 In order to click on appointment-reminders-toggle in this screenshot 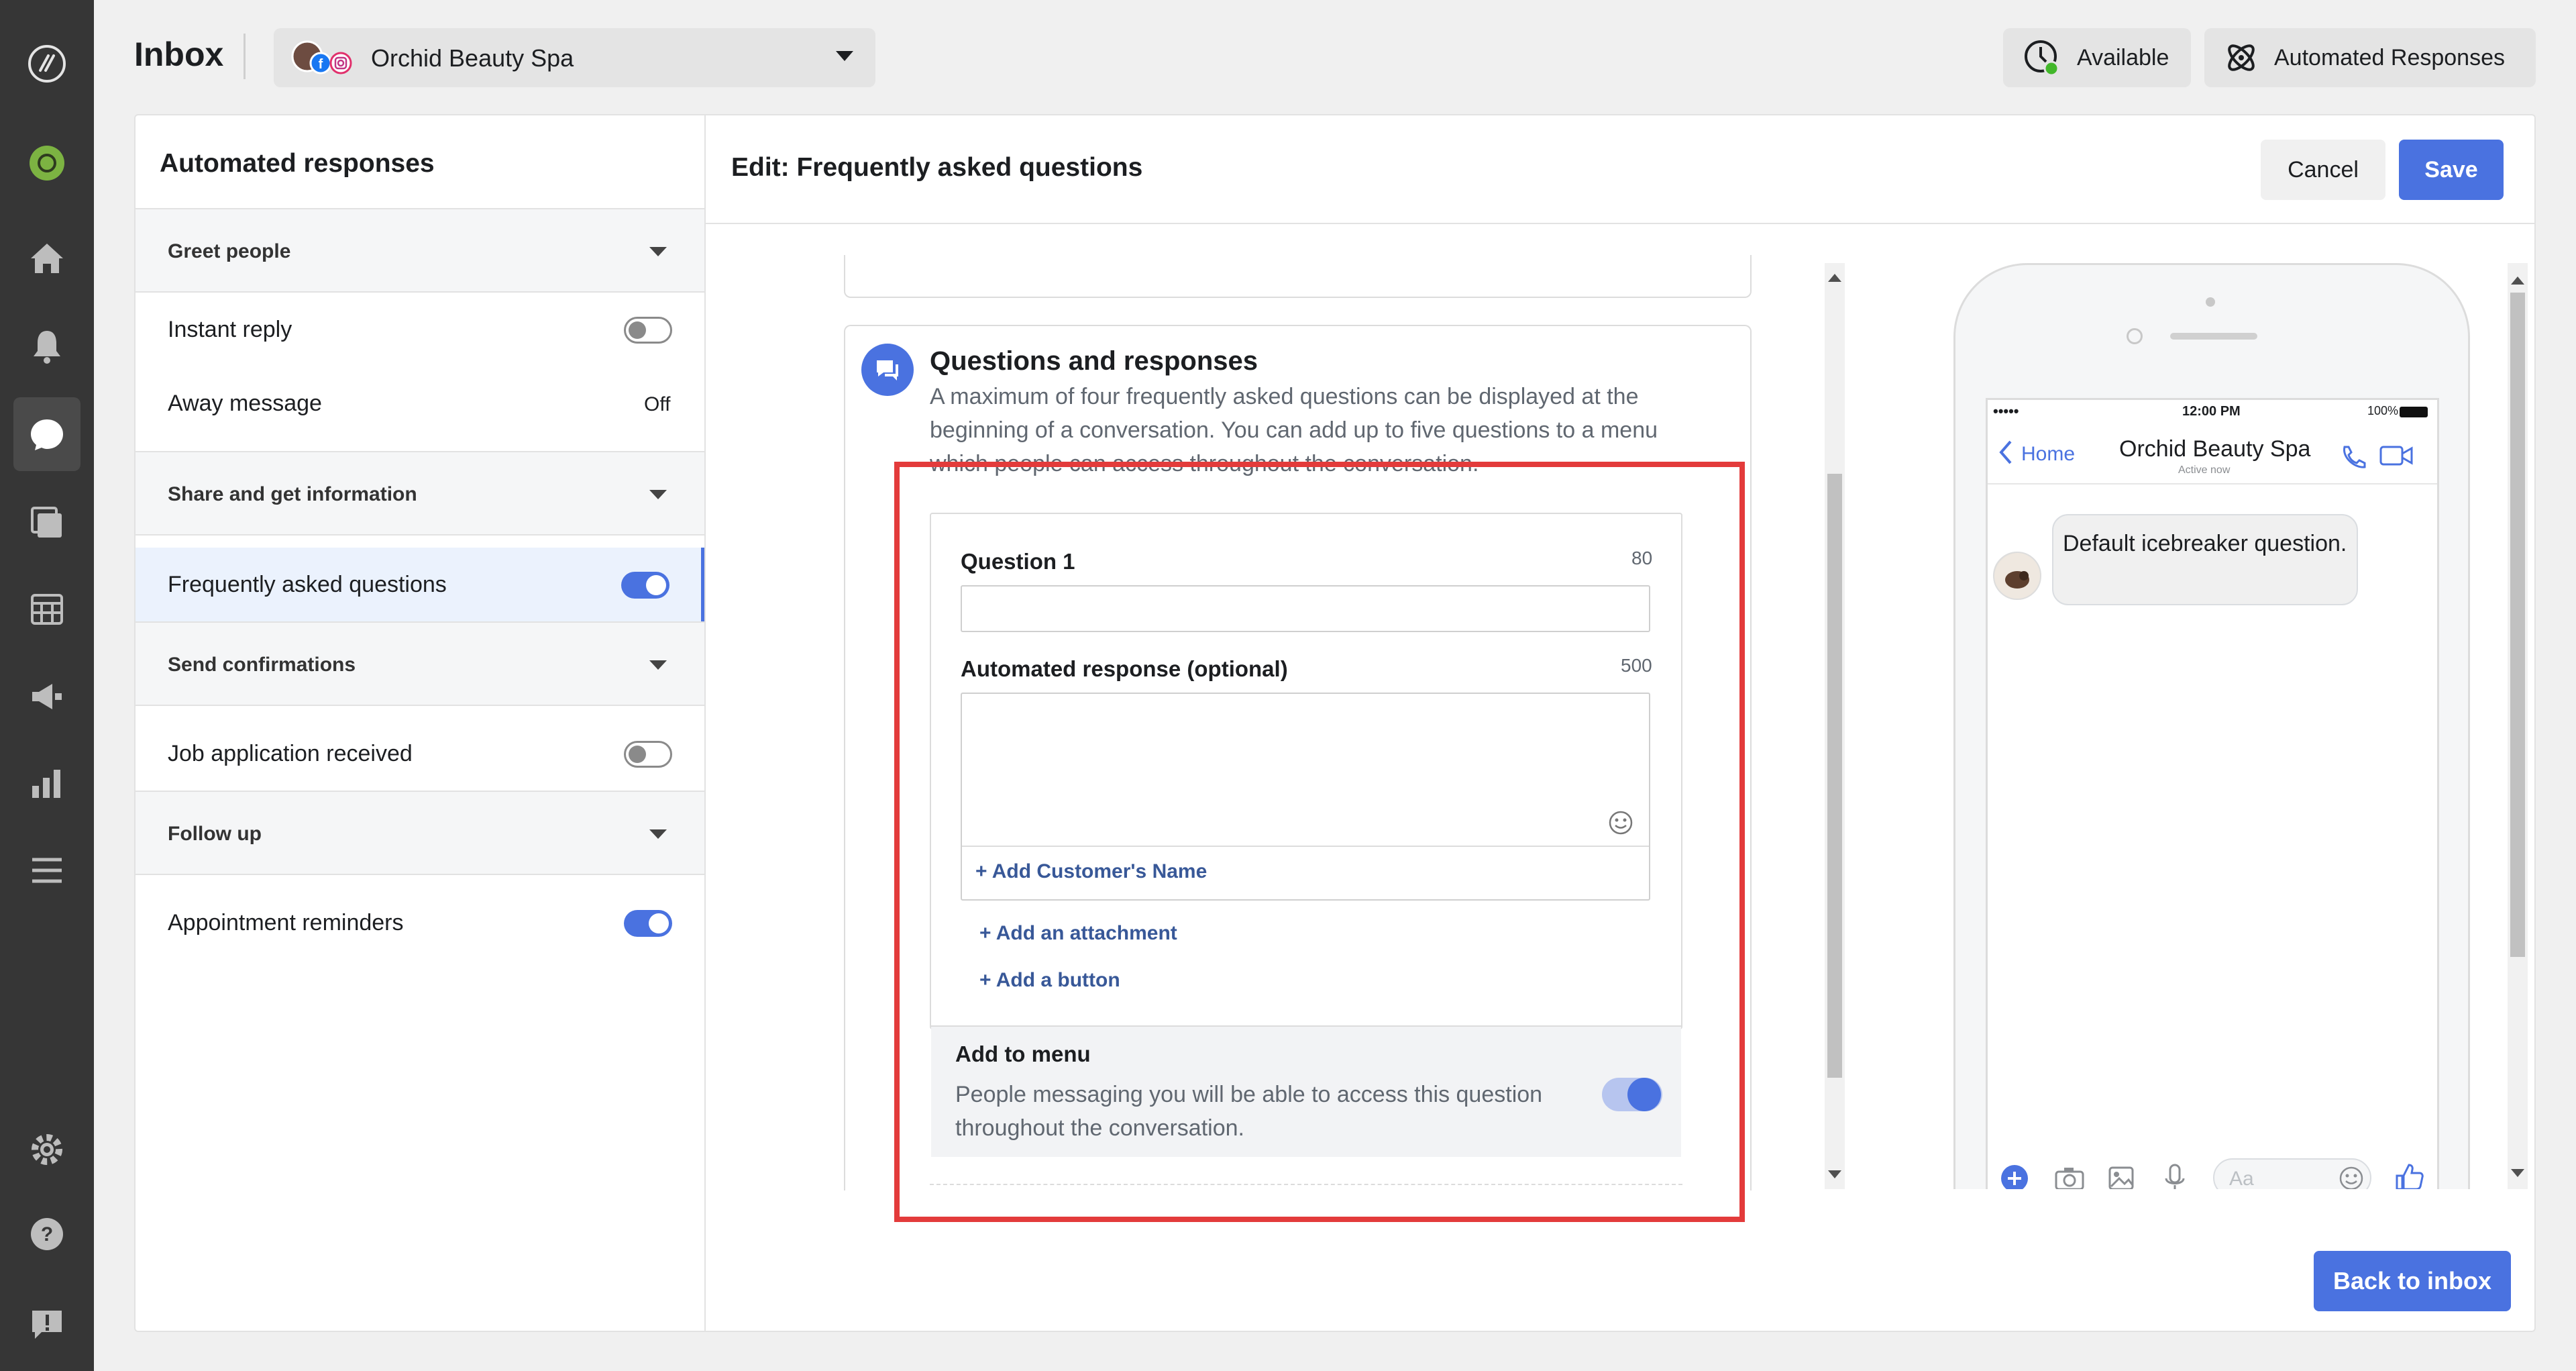, I will do `click(648, 923)`.